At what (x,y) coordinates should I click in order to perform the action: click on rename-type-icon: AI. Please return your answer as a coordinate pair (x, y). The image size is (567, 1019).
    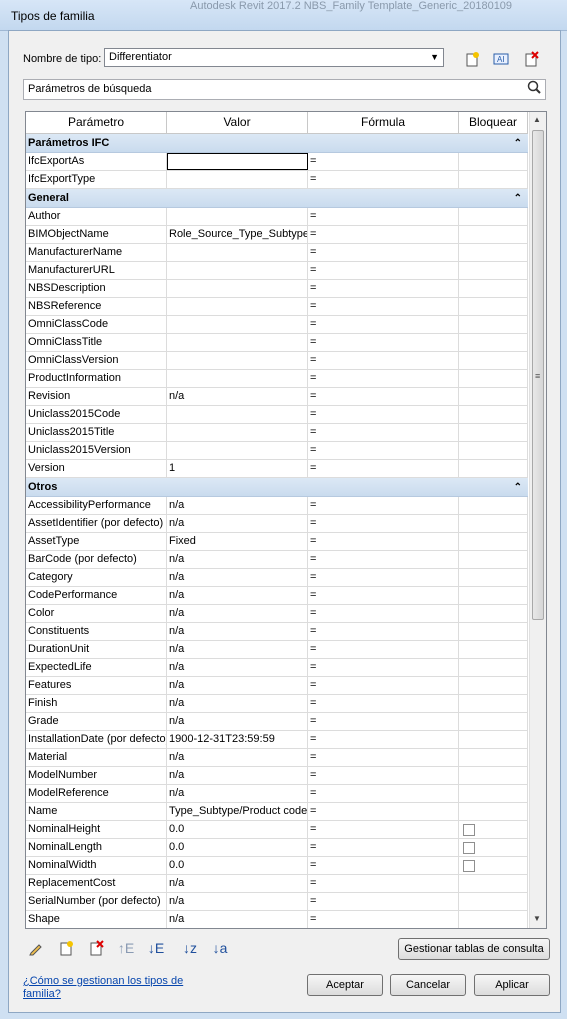
    Looking at the image, I should click on (501, 59).